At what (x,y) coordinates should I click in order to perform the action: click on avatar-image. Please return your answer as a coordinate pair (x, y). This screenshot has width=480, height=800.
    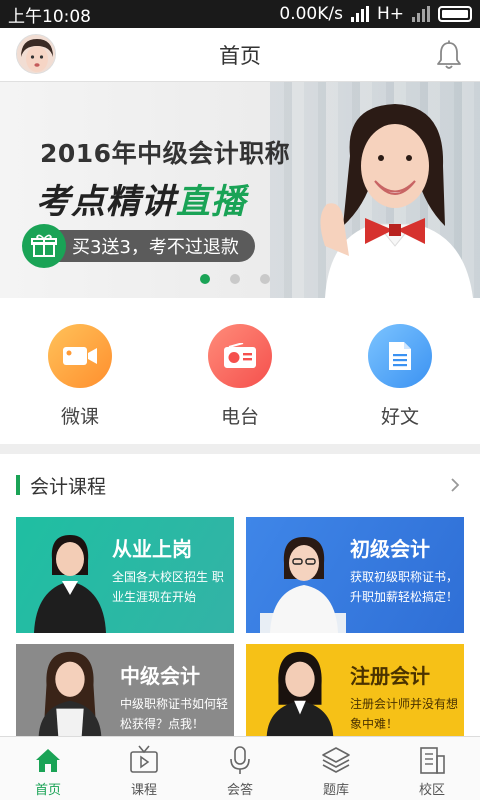
    Looking at the image, I should click on (36, 54).